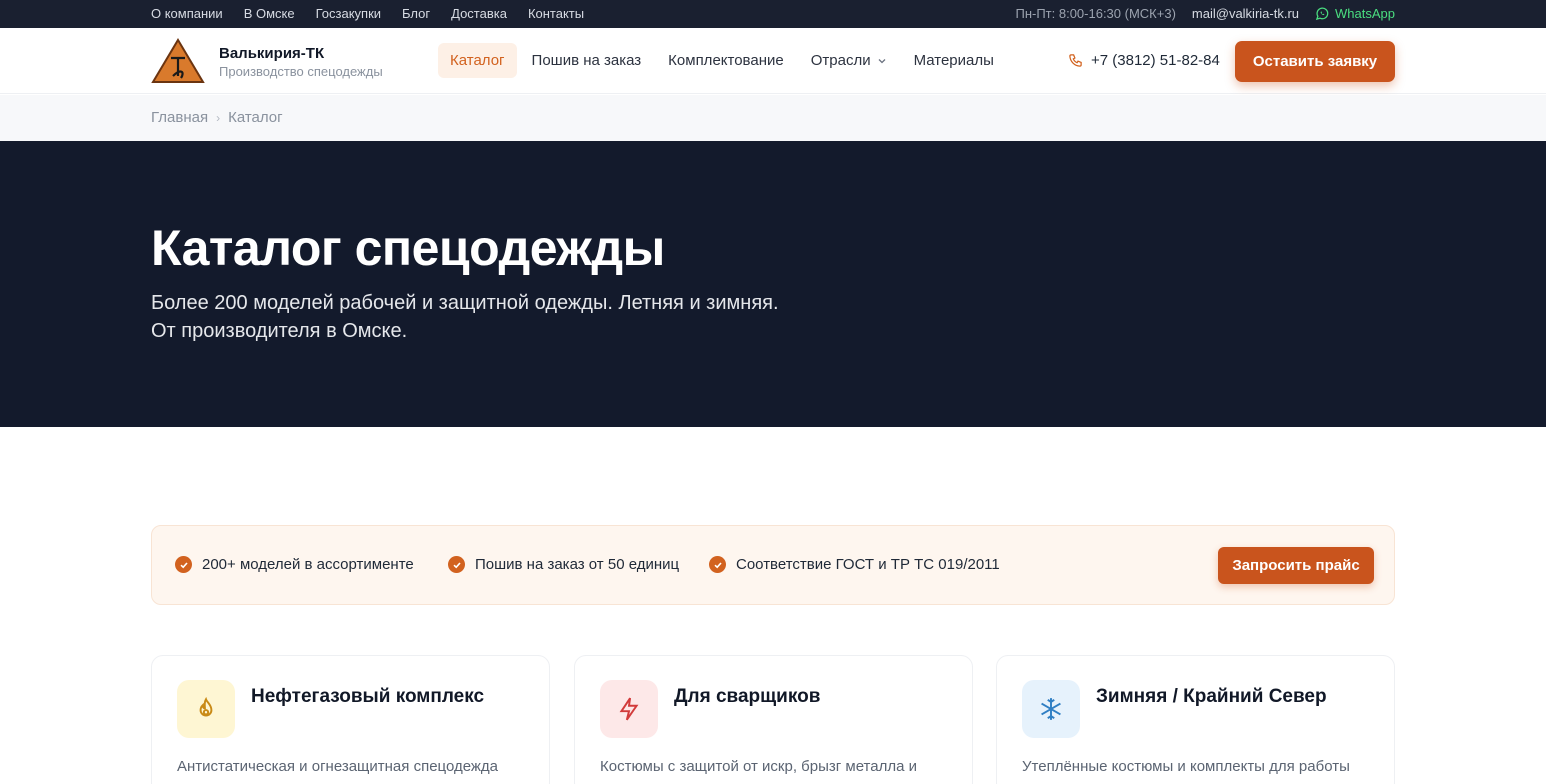  I want to click on phone-icon, so click(1075, 60).